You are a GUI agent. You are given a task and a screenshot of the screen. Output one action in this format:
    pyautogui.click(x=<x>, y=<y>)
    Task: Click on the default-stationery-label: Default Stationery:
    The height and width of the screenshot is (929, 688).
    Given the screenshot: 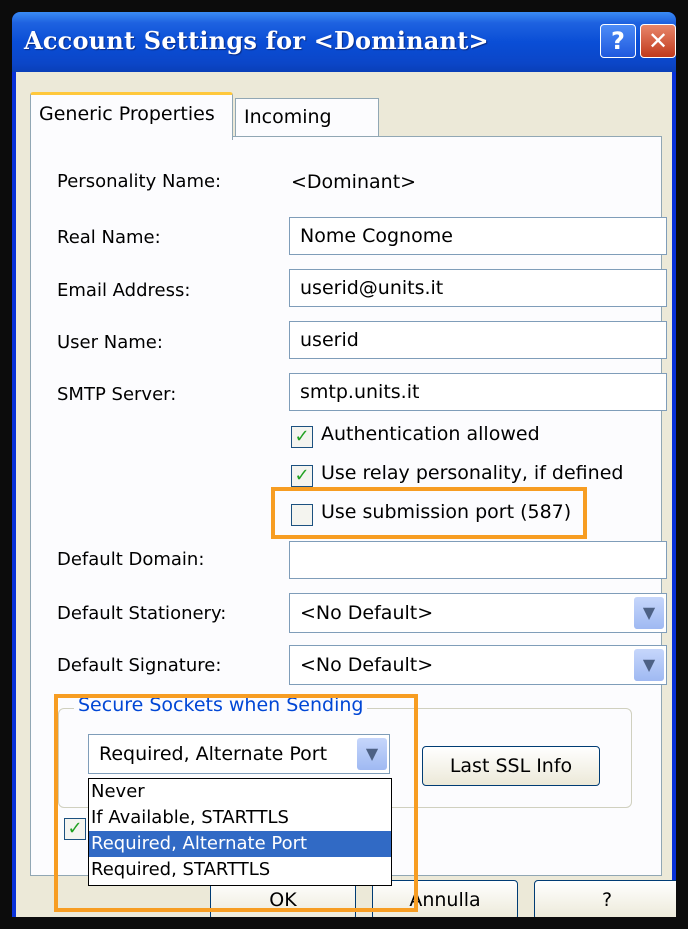 What is the action you would take?
    pyautogui.click(x=142, y=613)
    